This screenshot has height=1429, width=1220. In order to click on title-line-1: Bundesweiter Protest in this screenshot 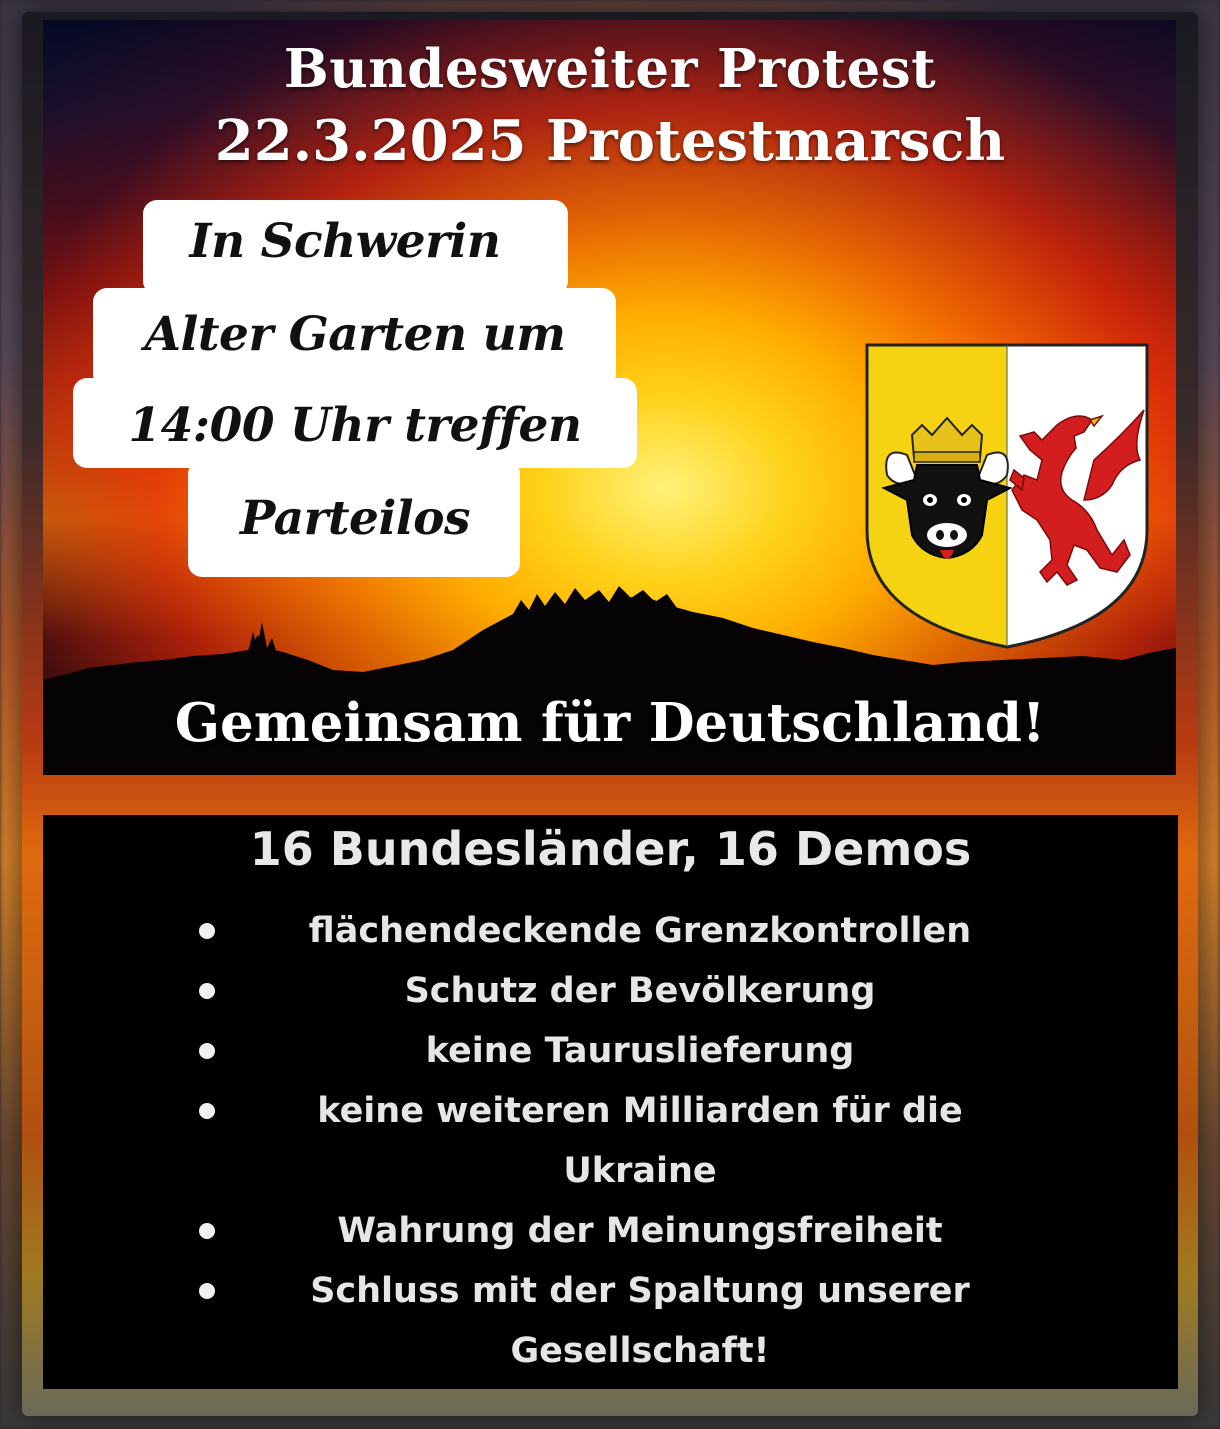, I will do `click(610, 69)`.